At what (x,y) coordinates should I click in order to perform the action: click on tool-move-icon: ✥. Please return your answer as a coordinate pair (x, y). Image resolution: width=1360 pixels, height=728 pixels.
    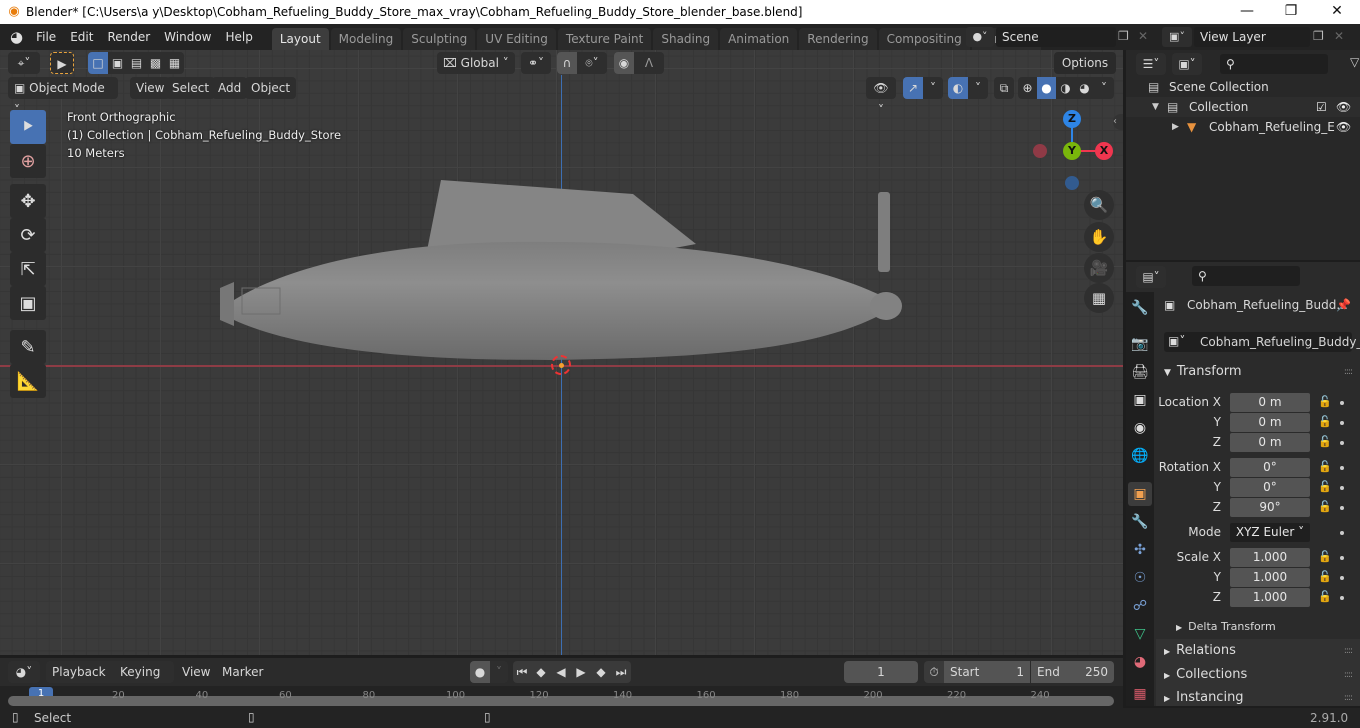
    Looking at the image, I should click on (28, 201).